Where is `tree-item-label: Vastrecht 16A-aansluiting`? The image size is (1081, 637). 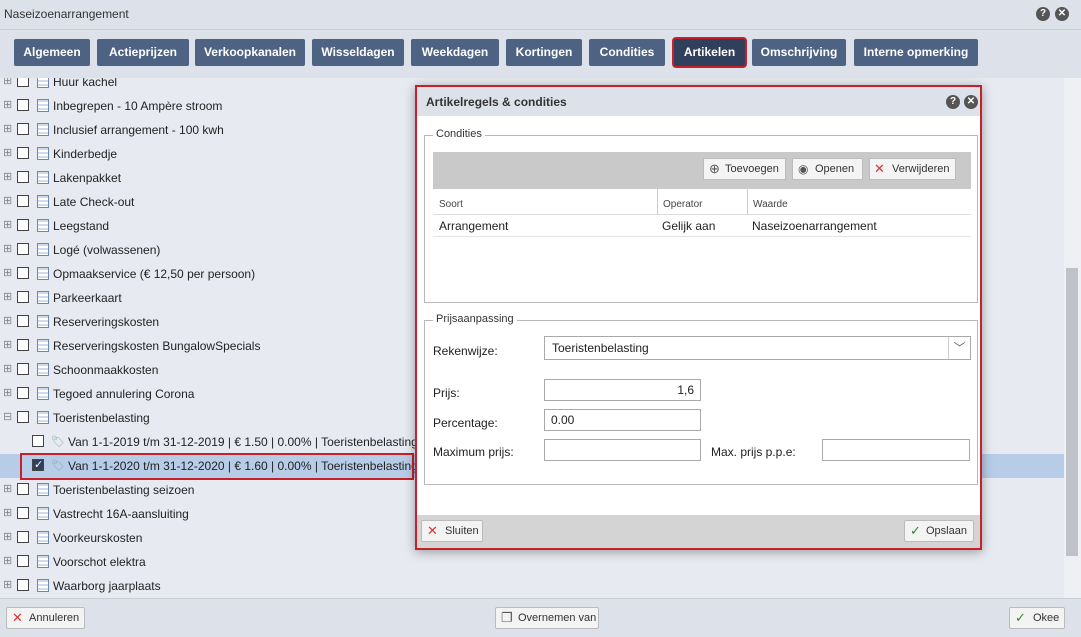 tree-item-label: Vastrecht 16A-aansluiting is located at coordinates (121, 514).